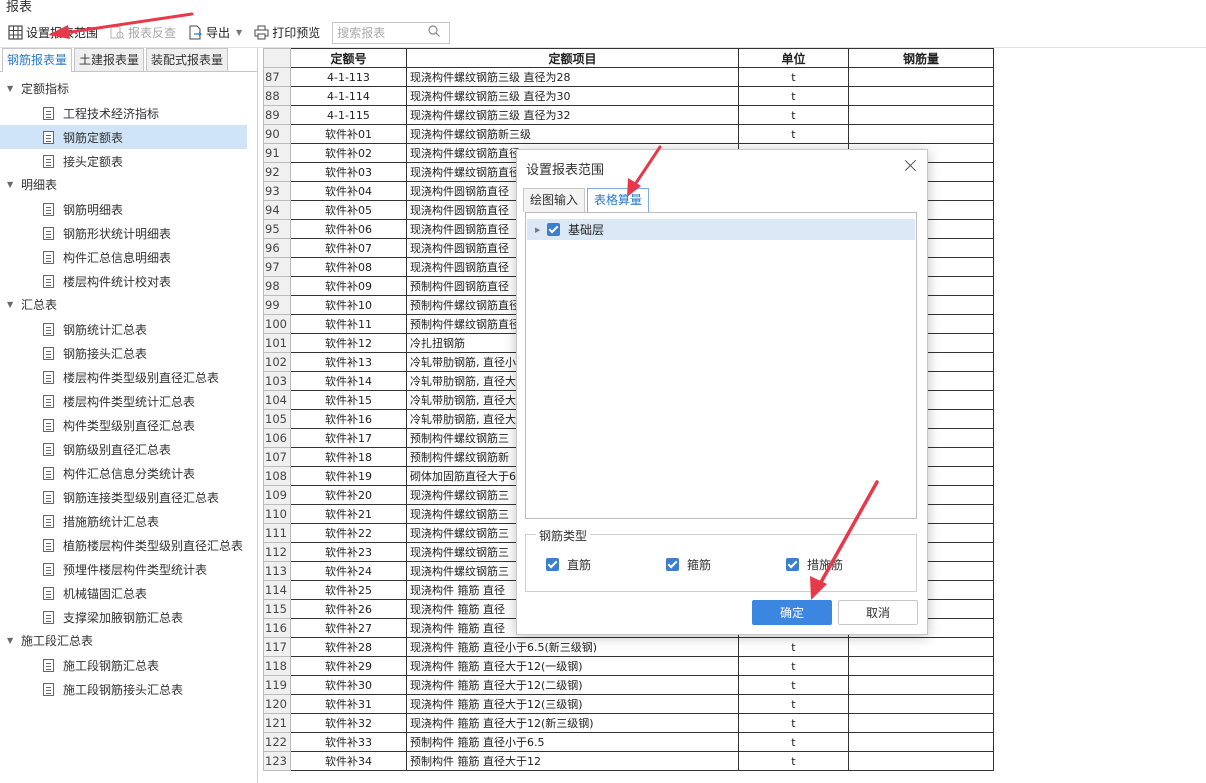 The image size is (1206, 783). Describe the element at coordinates (123, 665) in the screenshot. I see `tree-item: 施工段钢筋汇总表` at that location.